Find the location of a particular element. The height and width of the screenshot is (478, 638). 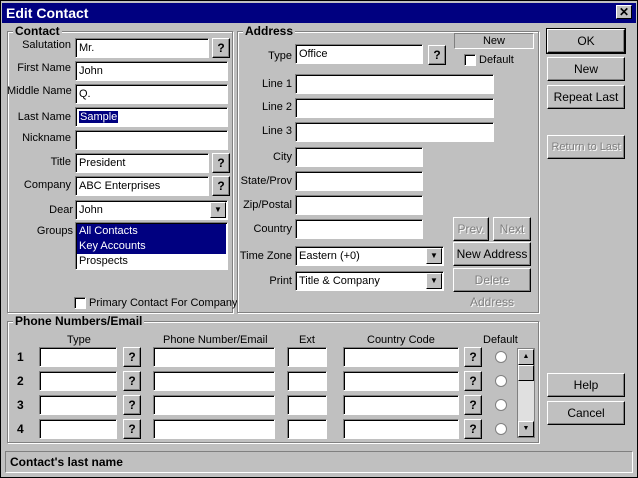

ok-button: OK is located at coordinates (586, 41).